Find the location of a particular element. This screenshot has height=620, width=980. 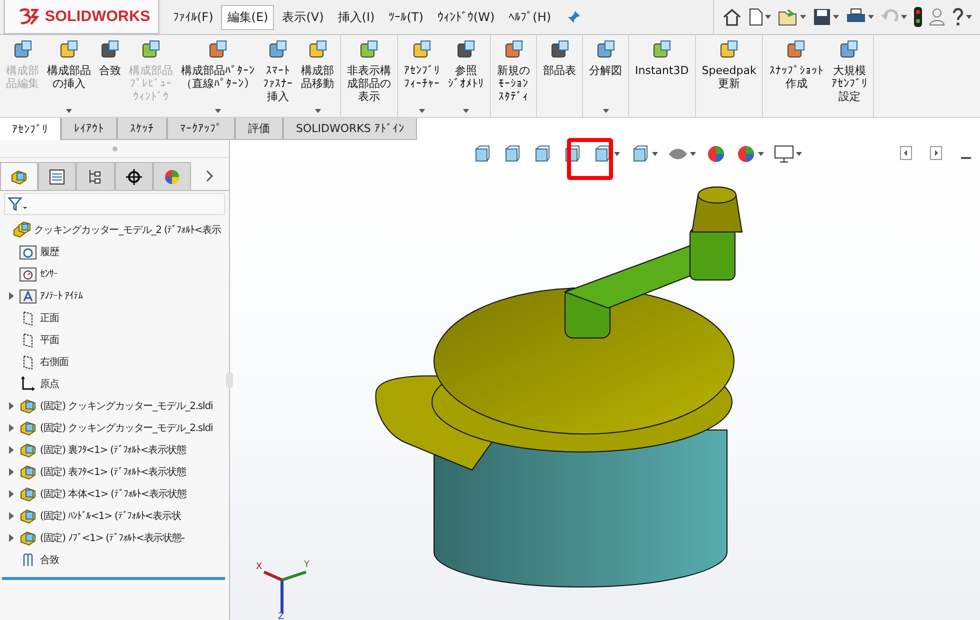

filter-funnel-icon is located at coordinates (18, 204).